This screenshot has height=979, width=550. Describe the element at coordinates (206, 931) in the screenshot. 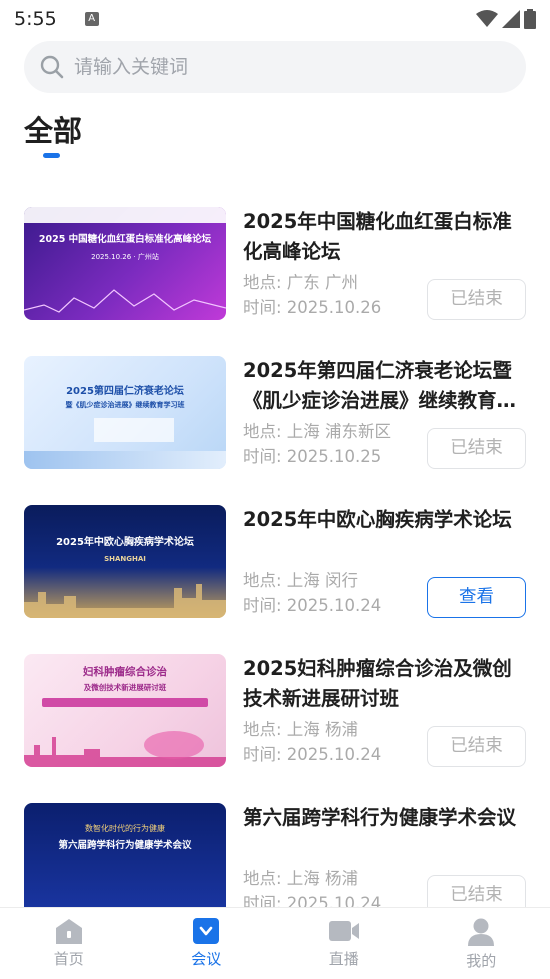

I see `meeting-icon` at that location.